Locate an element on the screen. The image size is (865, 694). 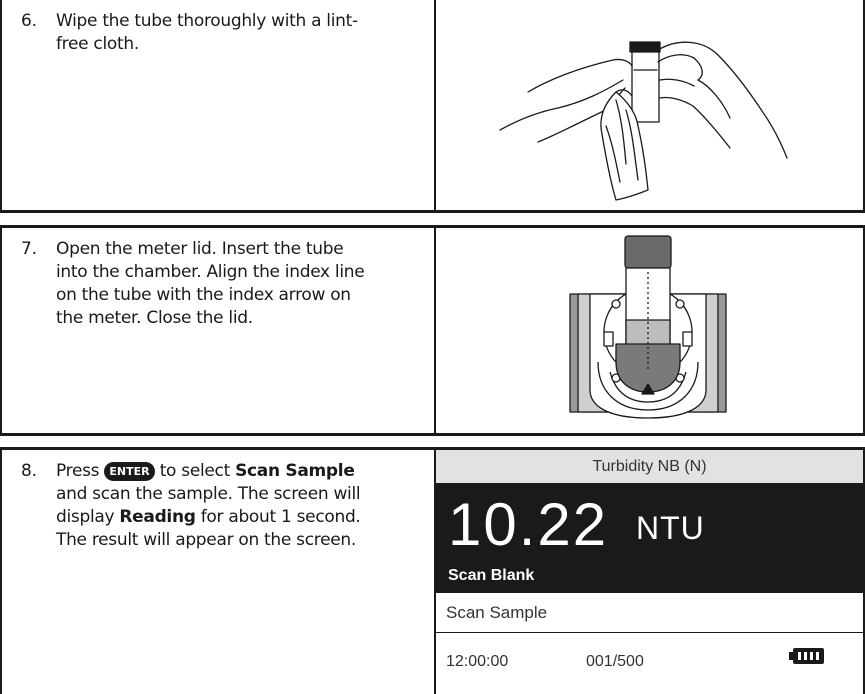
step-text-line: Press ENTER to select Scan Sample is located at coordinates (236, 471).